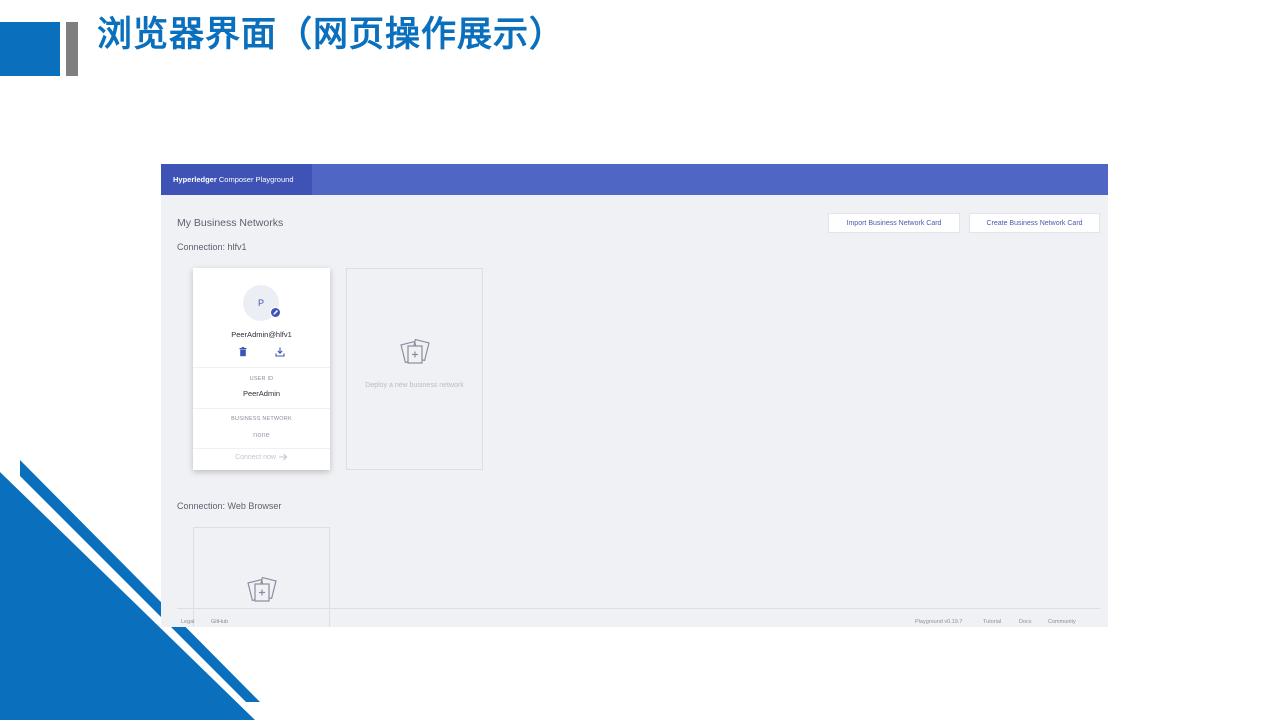 The image size is (1280, 720). I want to click on footer-link-docs: Docs, so click(1025, 622).